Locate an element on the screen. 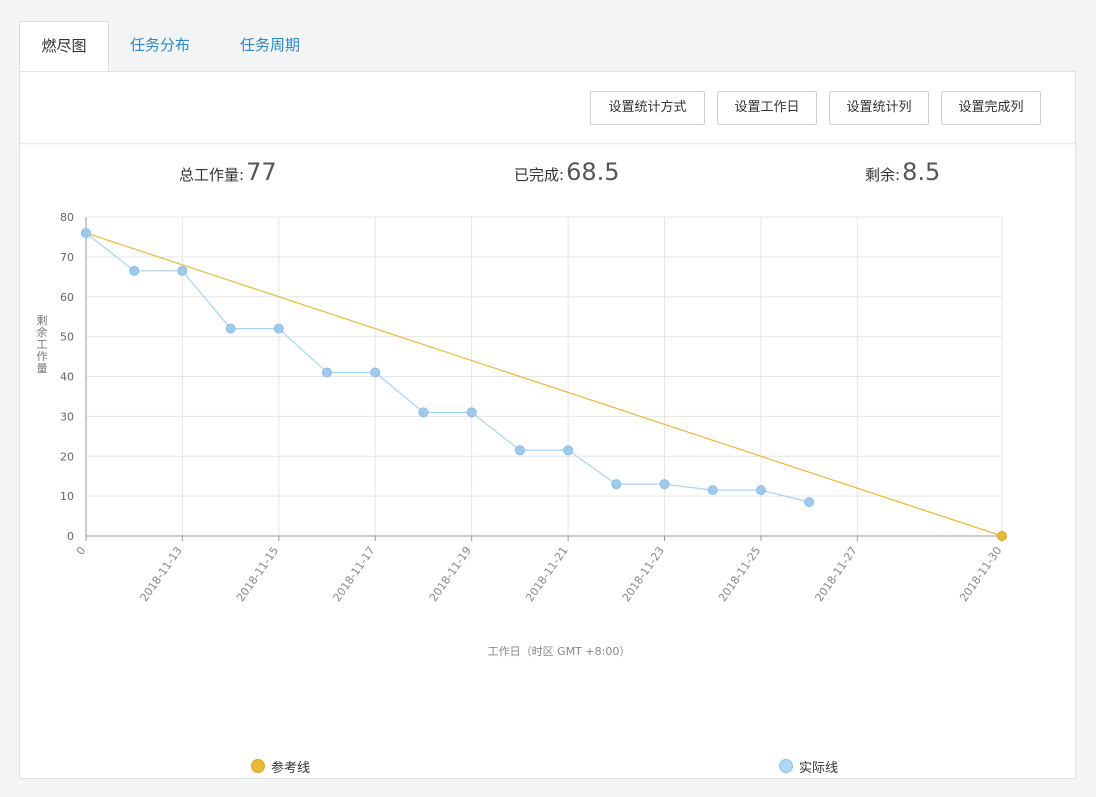 The image size is (1096, 797). y-tick-label: 30 is located at coordinates (67, 416).